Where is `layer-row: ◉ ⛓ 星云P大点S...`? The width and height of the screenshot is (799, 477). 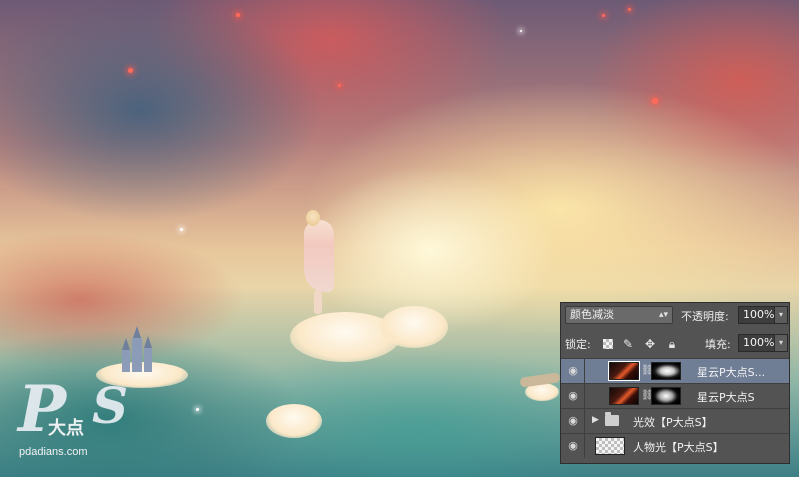 layer-row: ◉ ⛓ 星云P大点S... is located at coordinates (675, 370).